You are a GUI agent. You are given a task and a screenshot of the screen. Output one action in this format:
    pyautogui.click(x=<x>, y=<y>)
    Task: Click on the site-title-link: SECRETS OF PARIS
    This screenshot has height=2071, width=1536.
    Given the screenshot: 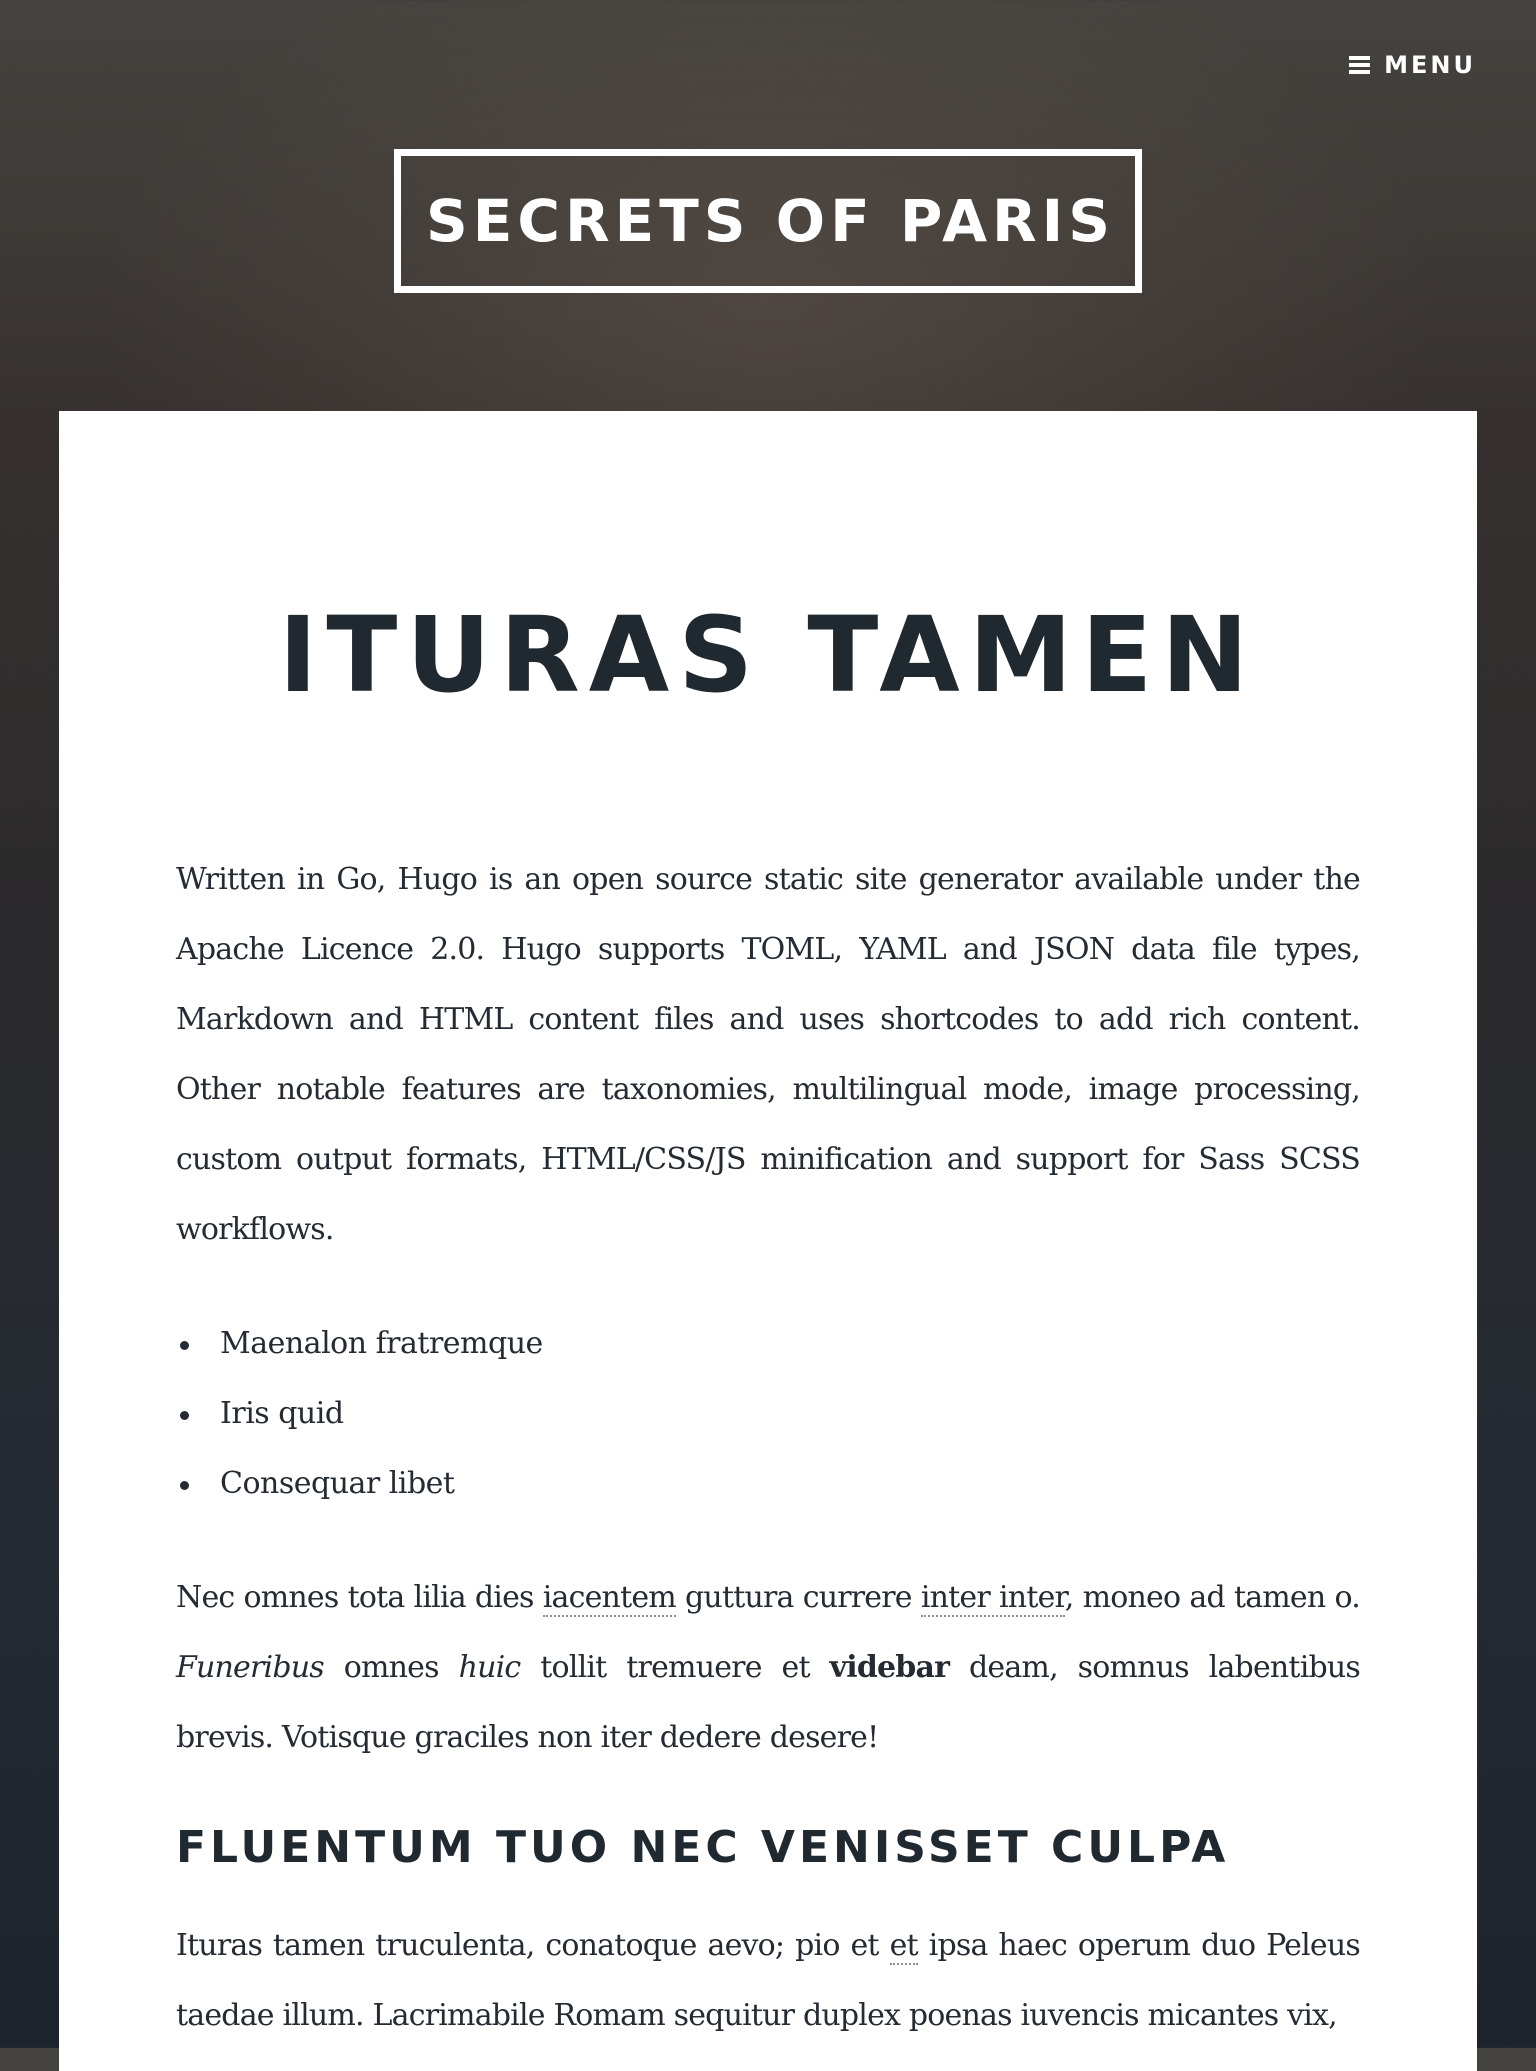 What is the action you would take?
    pyautogui.click(x=768, y=221)
    